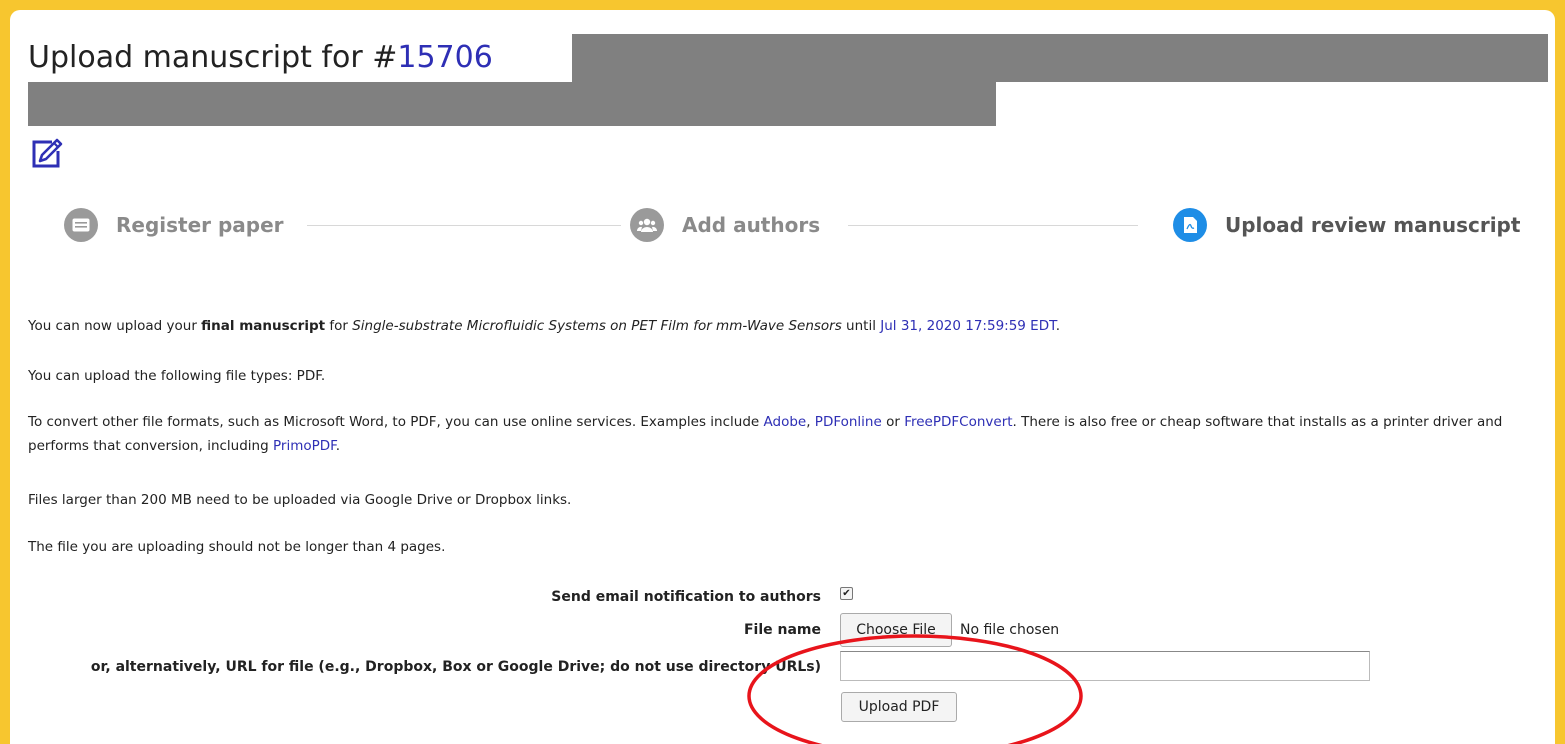 The width and height of the screenshot is (1565, 744). Describe the element at coordinates (1190, 225) in the screenshot. I see `pdf-icon` at that location.